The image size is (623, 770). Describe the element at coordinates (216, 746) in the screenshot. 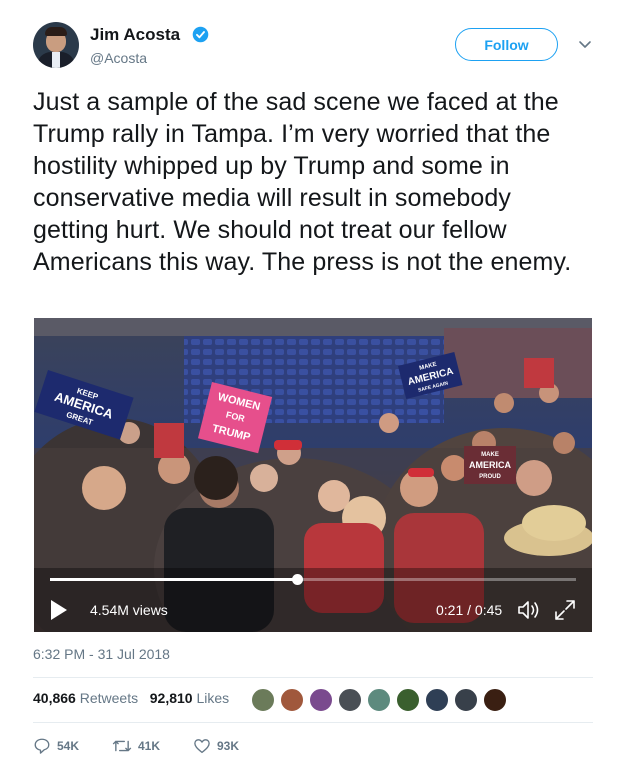

I see `like-action: 93K` at that location.